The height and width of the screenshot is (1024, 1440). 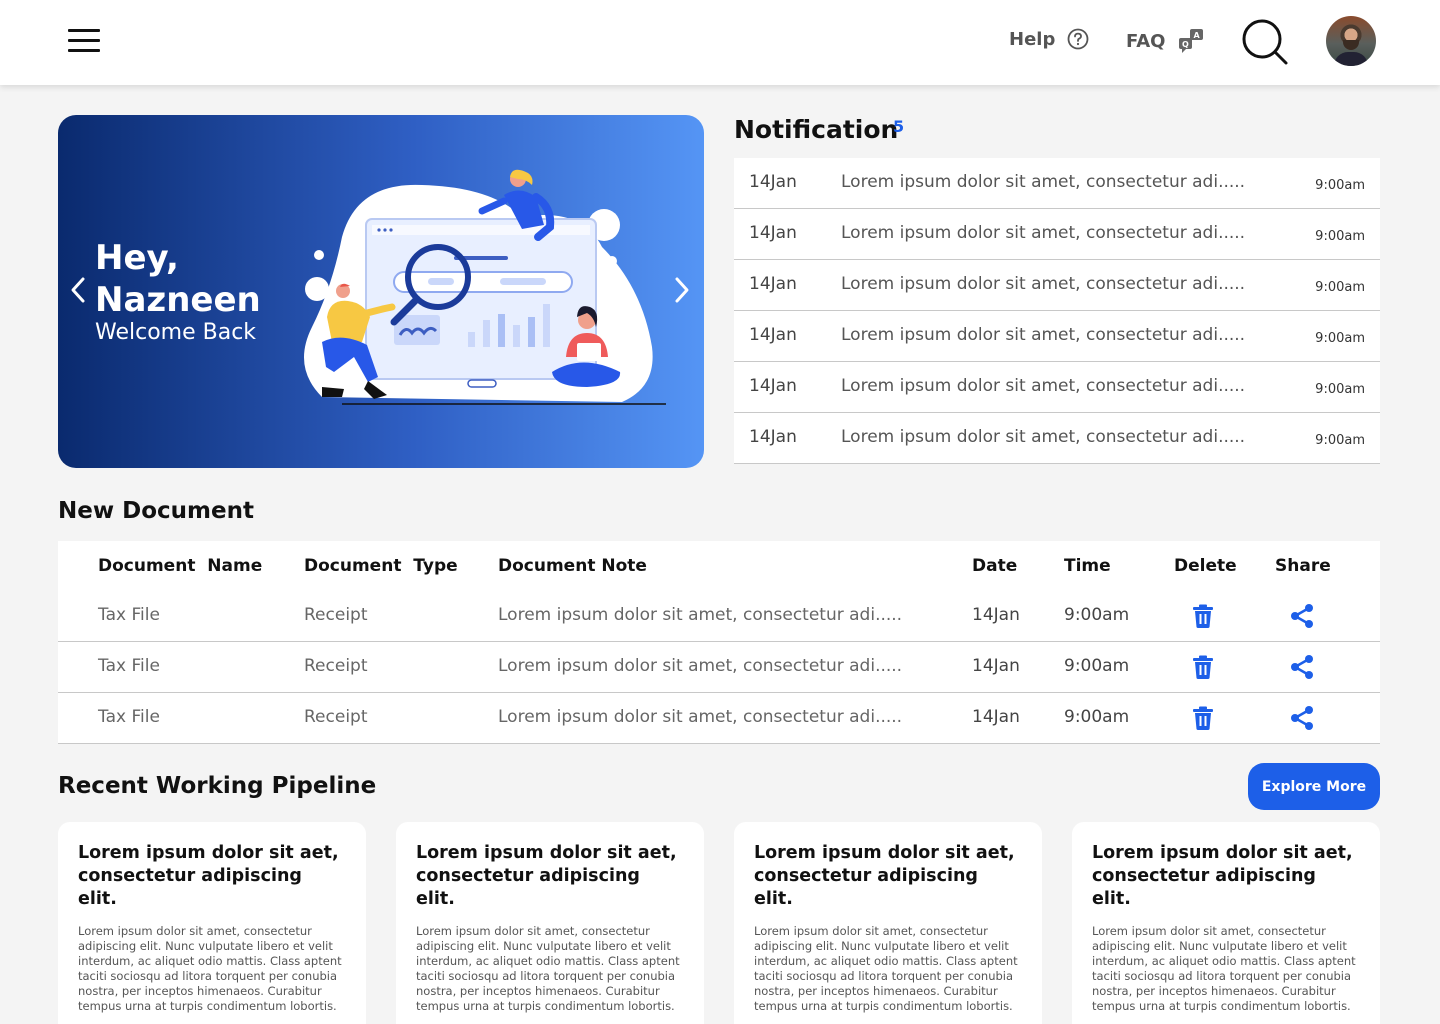 I want to click on analytics-illustration, so click(x=485, y=287).